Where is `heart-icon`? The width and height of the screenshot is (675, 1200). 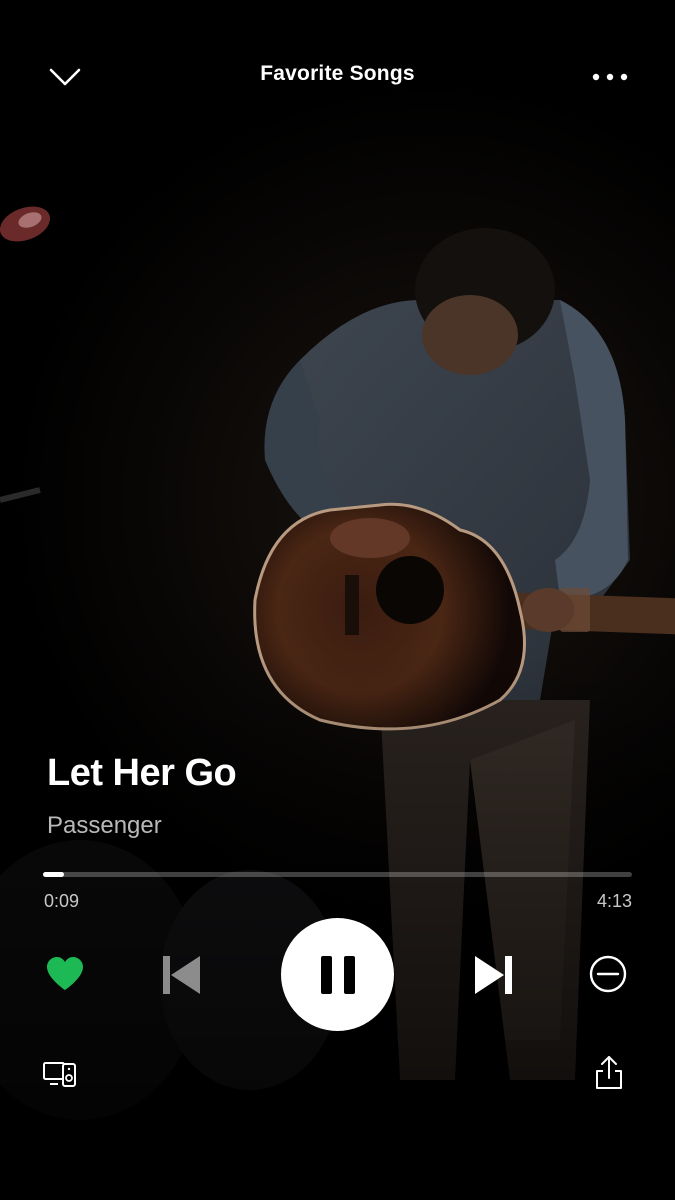 heart-icon is located at coordinates (65, 974).